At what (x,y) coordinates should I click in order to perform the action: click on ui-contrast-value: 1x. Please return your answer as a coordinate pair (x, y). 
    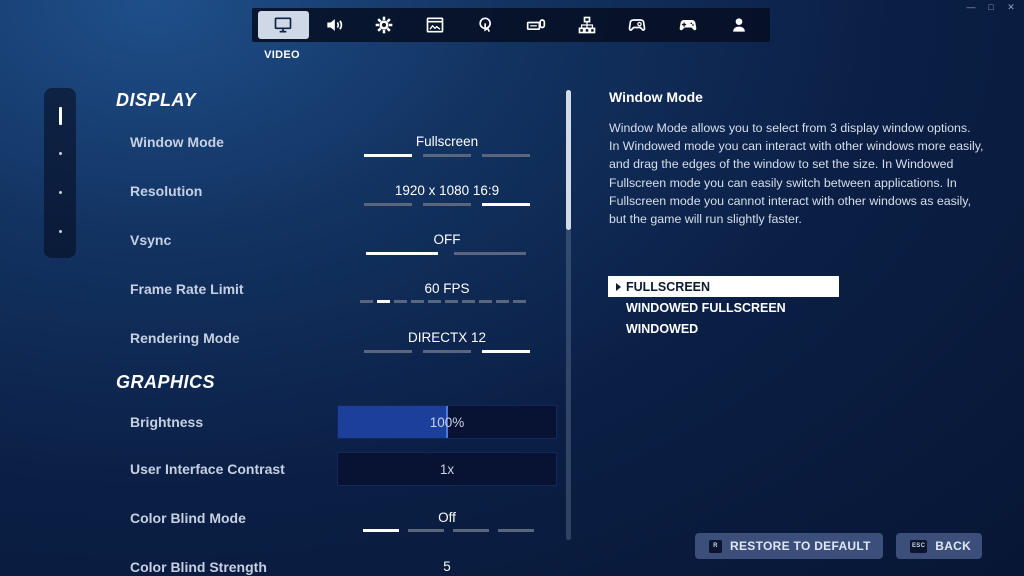
    Looking at the image, I should click on (447, 469).